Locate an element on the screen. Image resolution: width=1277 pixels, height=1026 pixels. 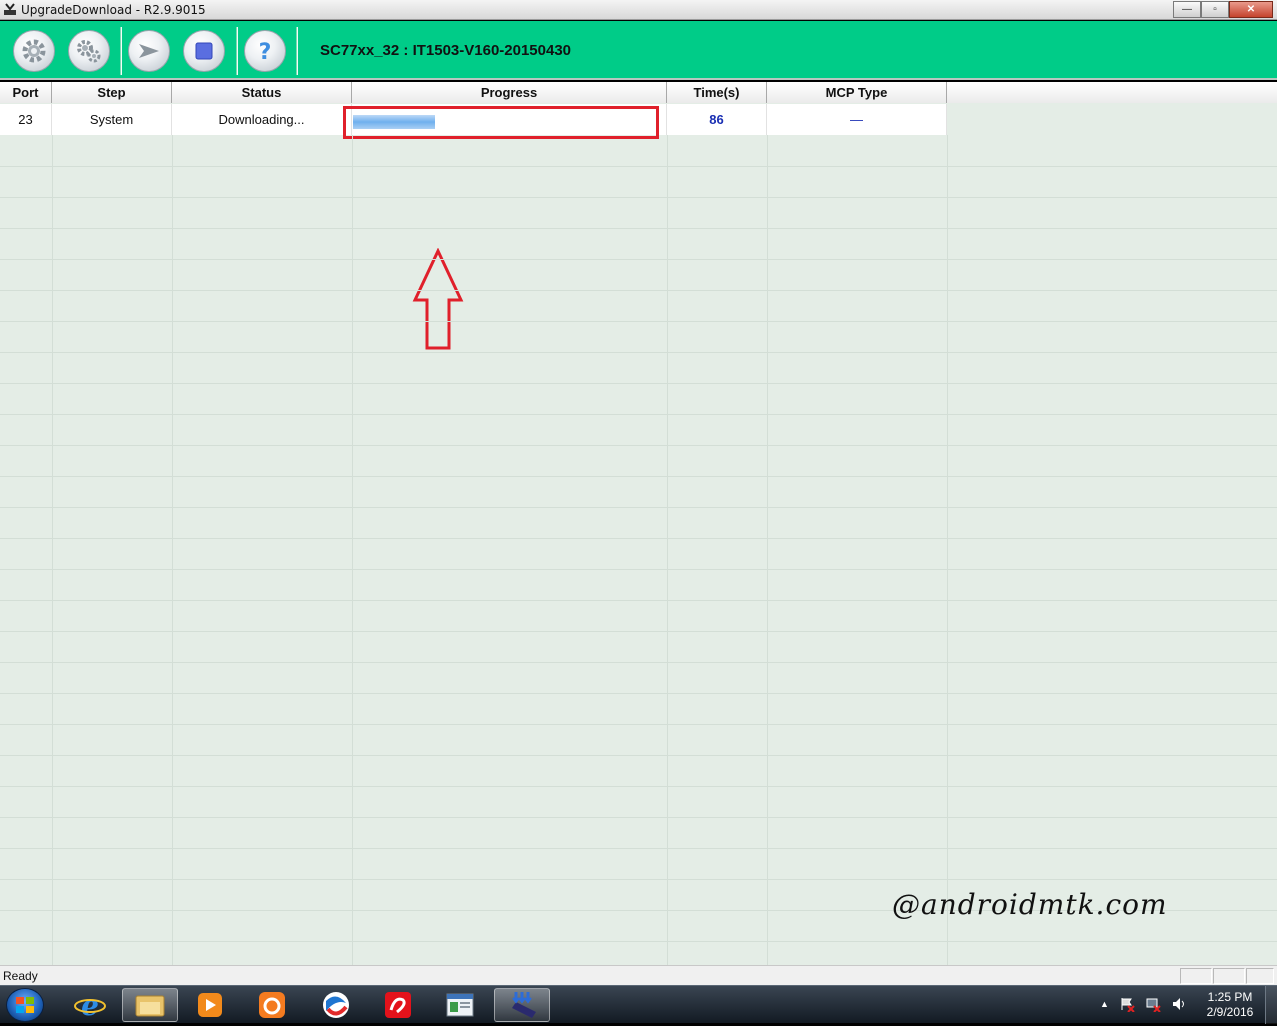
browser-icon is located at coordinates (336, 1005).